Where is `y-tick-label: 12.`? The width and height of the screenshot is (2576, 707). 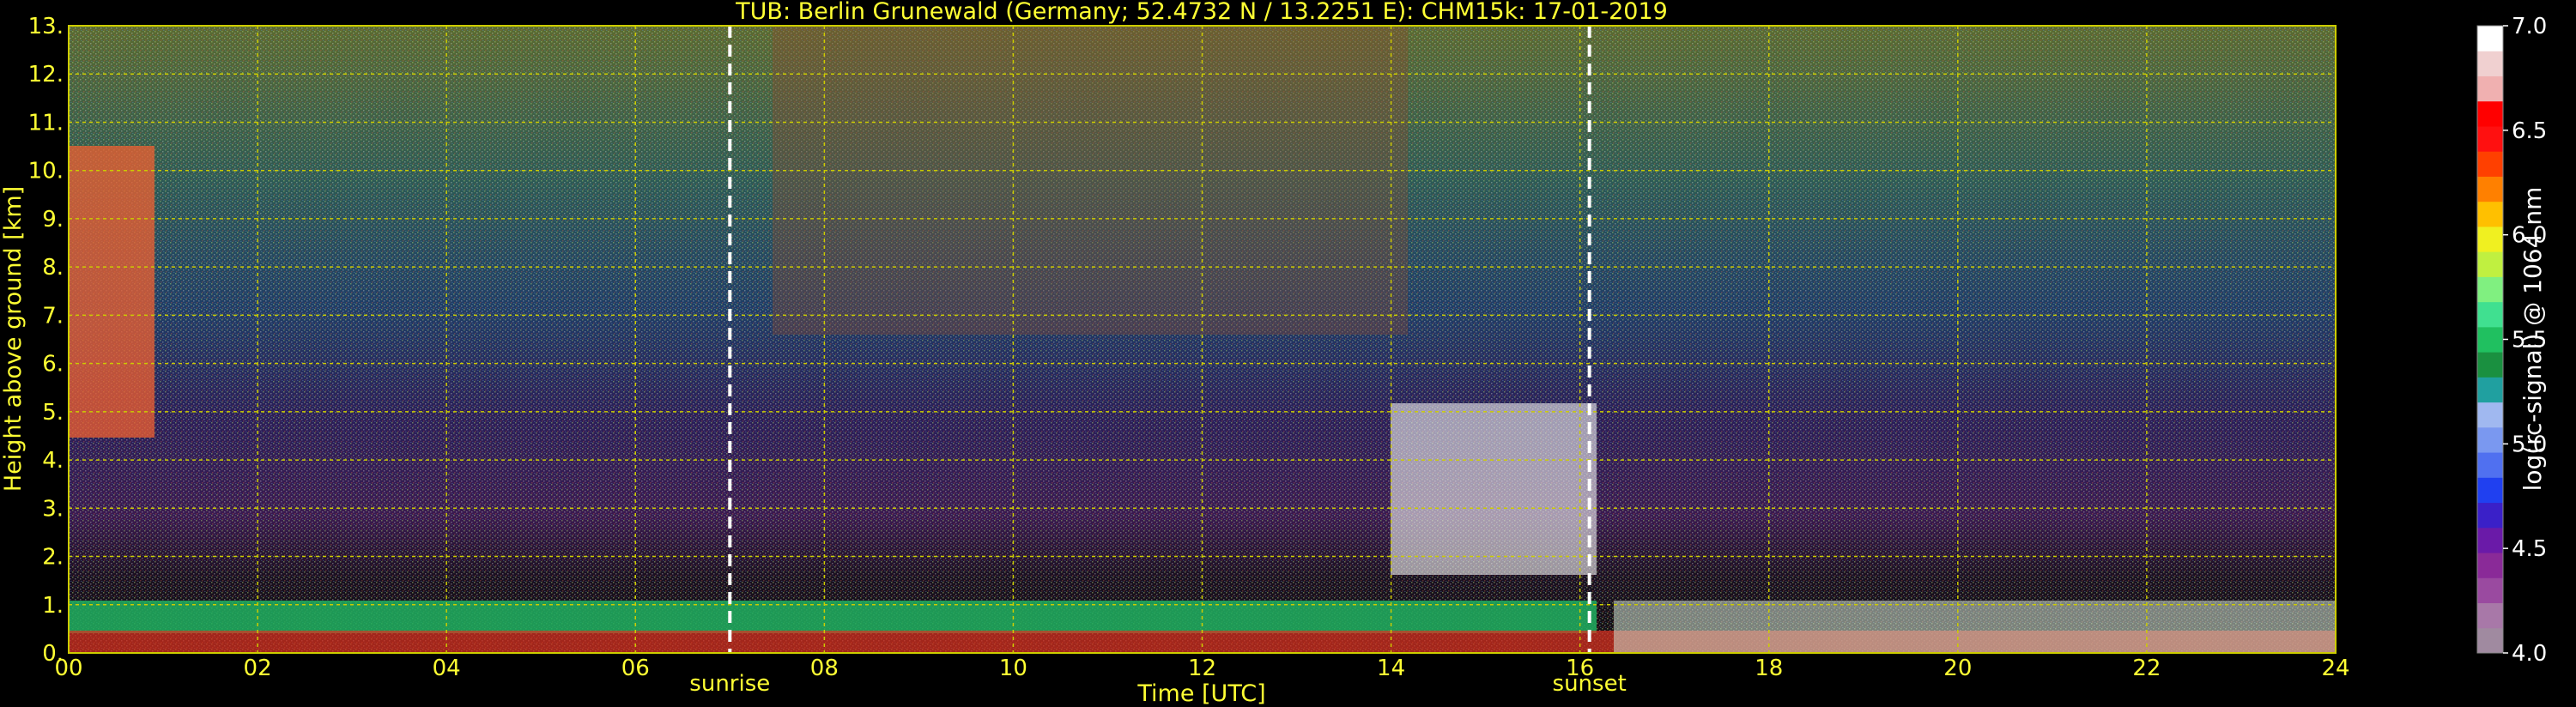 y-tick-label: 12. is located at coordinates (46, 75).